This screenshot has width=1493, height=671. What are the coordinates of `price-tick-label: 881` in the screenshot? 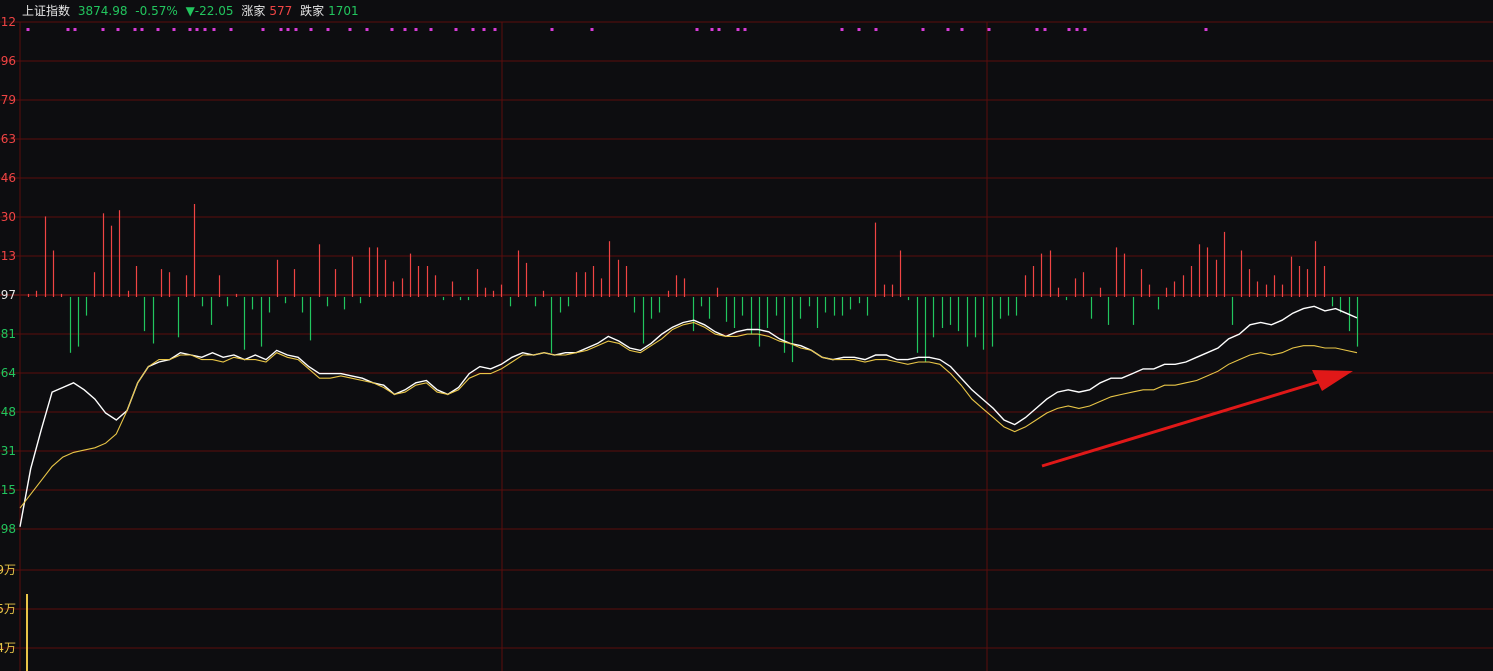 It's located at (8, 334).